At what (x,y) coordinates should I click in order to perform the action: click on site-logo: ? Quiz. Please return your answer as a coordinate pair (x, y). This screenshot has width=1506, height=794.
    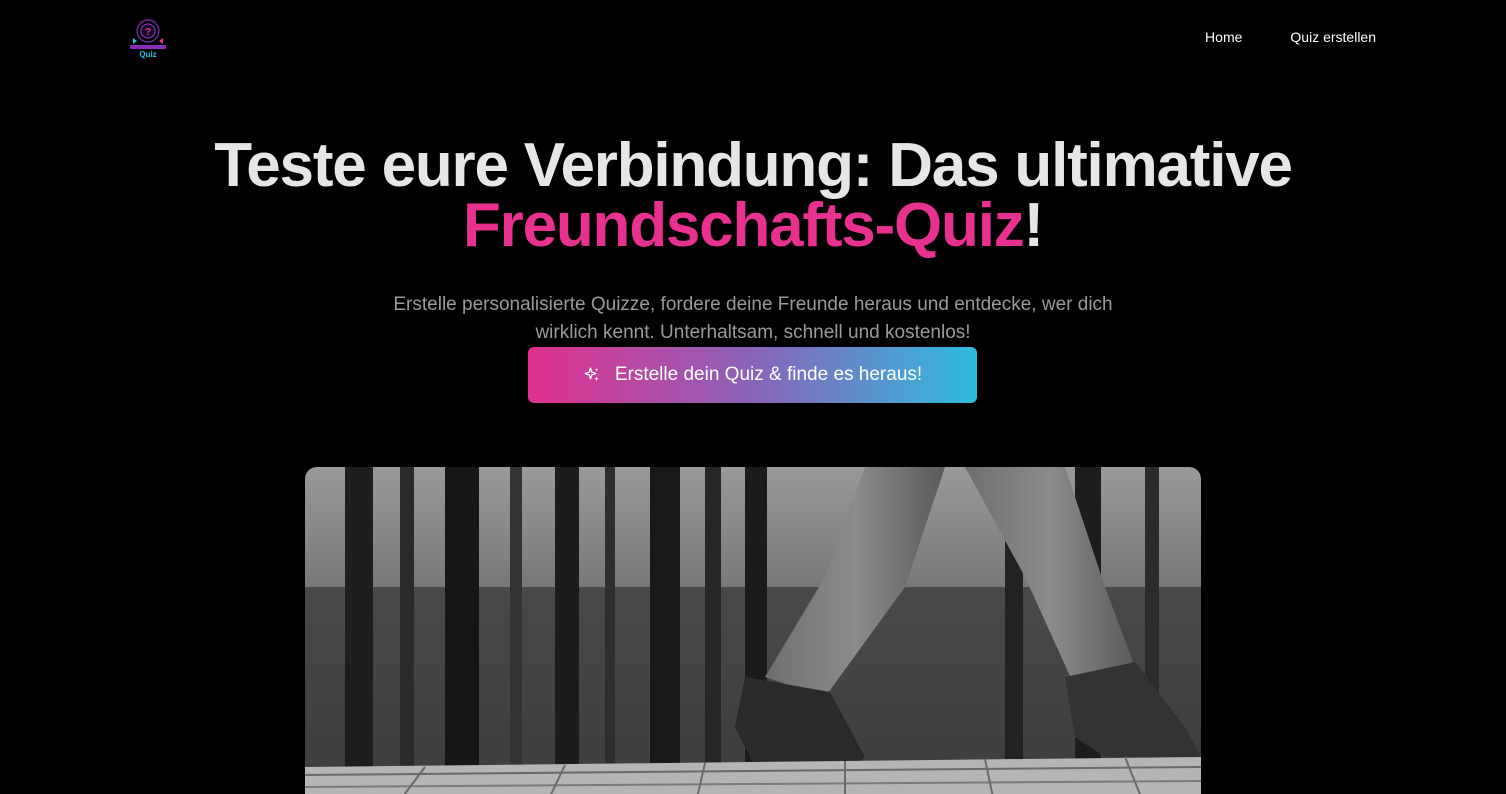
    Looking at the image, I should click on (148, 37).